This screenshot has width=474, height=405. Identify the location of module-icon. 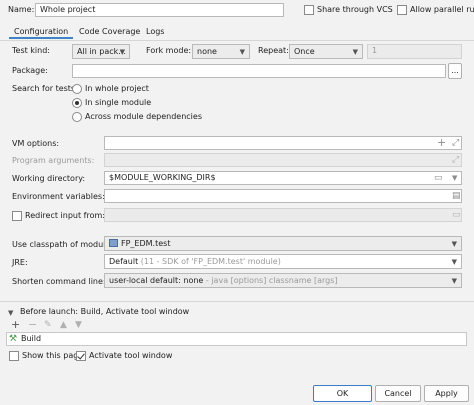
(113, 243).